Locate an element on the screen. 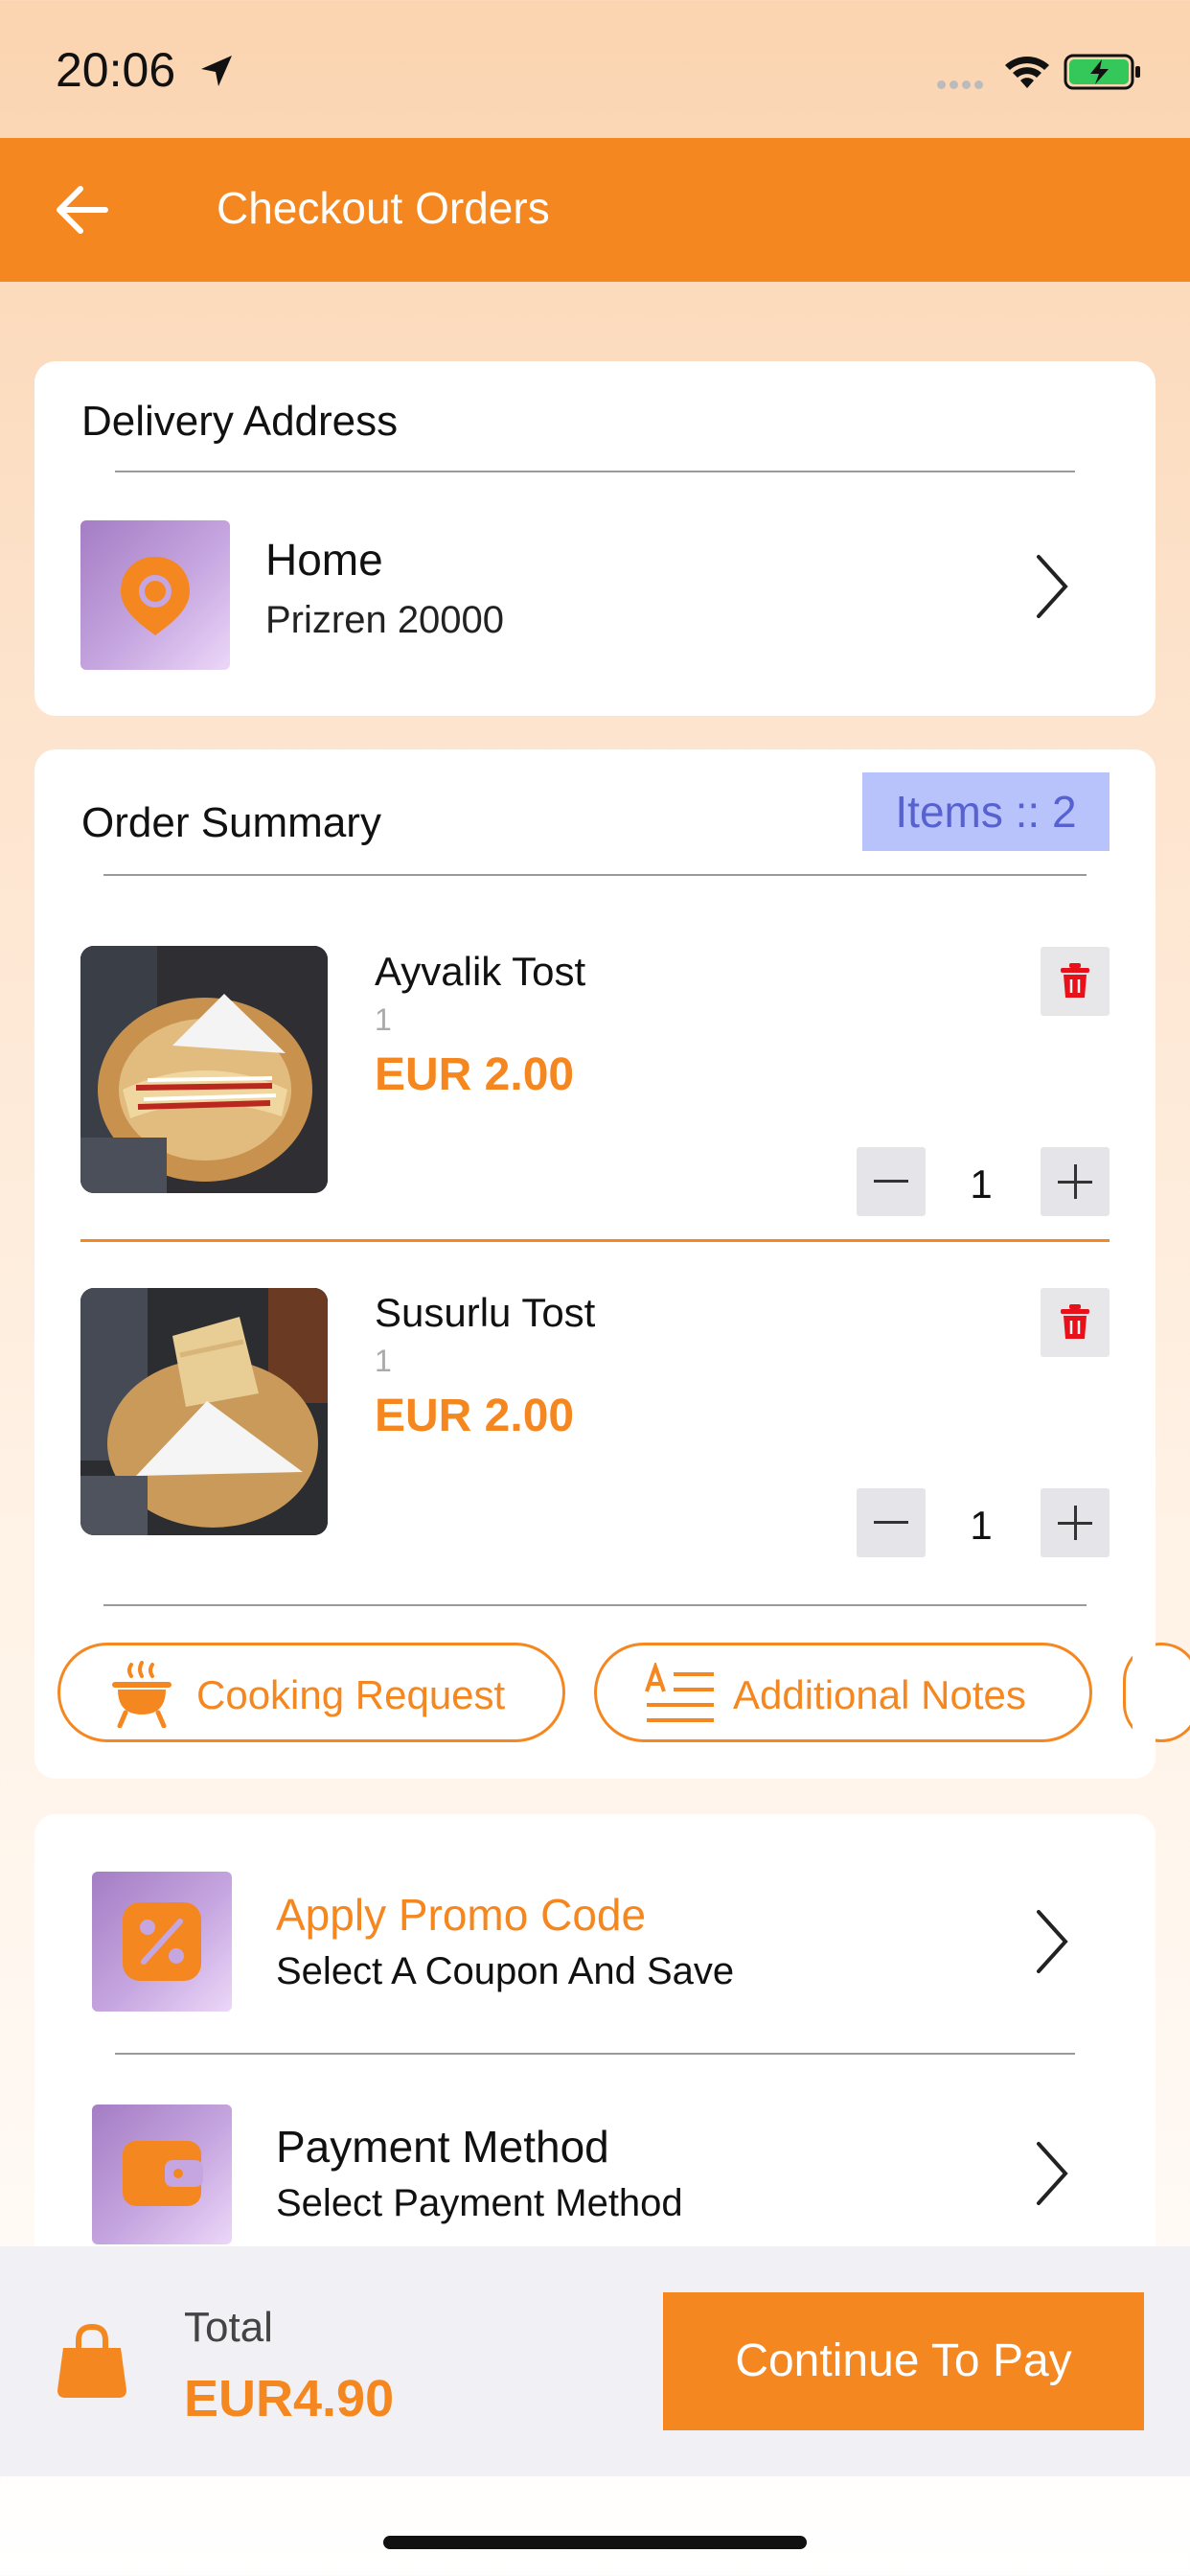 The image size is (1190, 2576). item-name: Susurlu Tost is located at coordinates (486, 1312).